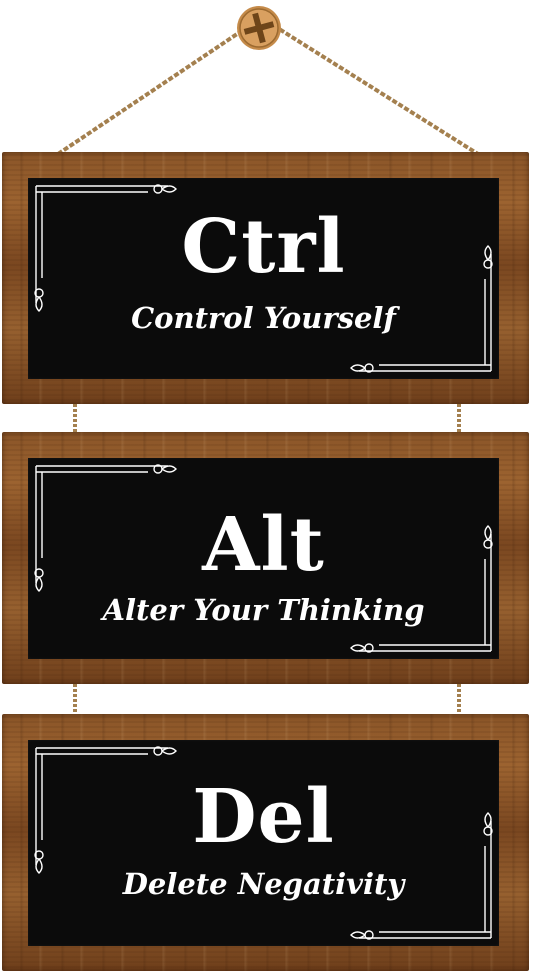 The width and height of the screenshot is (540, 978). What do you see at coordinates (263, 610) in the screenshot?
I see `sign-phrase: Alter Your Thinking` at bounding box center [263, 610].